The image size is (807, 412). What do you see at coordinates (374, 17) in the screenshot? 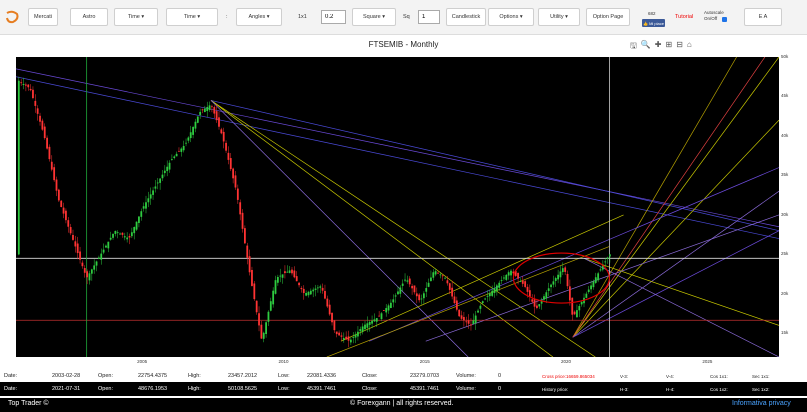
I see `square-dropdown: Square ▾` at bounding box center [374, 17].